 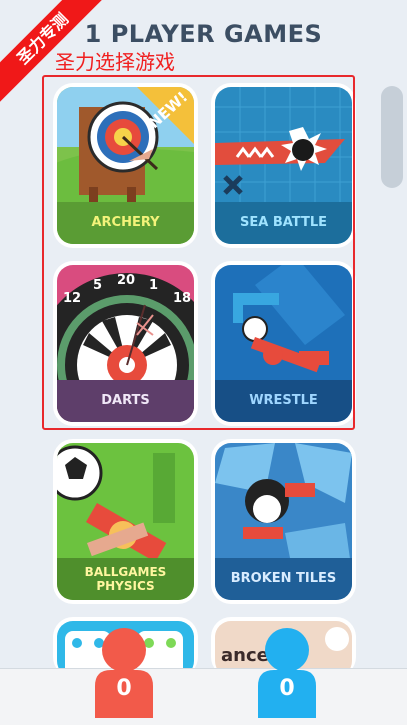 What do you see at coordinates (125, 521) in the screenshot?
I see `game-card-ballgames-physics: BALLGAMES PHYSICS` at bounding box center [125, 521].